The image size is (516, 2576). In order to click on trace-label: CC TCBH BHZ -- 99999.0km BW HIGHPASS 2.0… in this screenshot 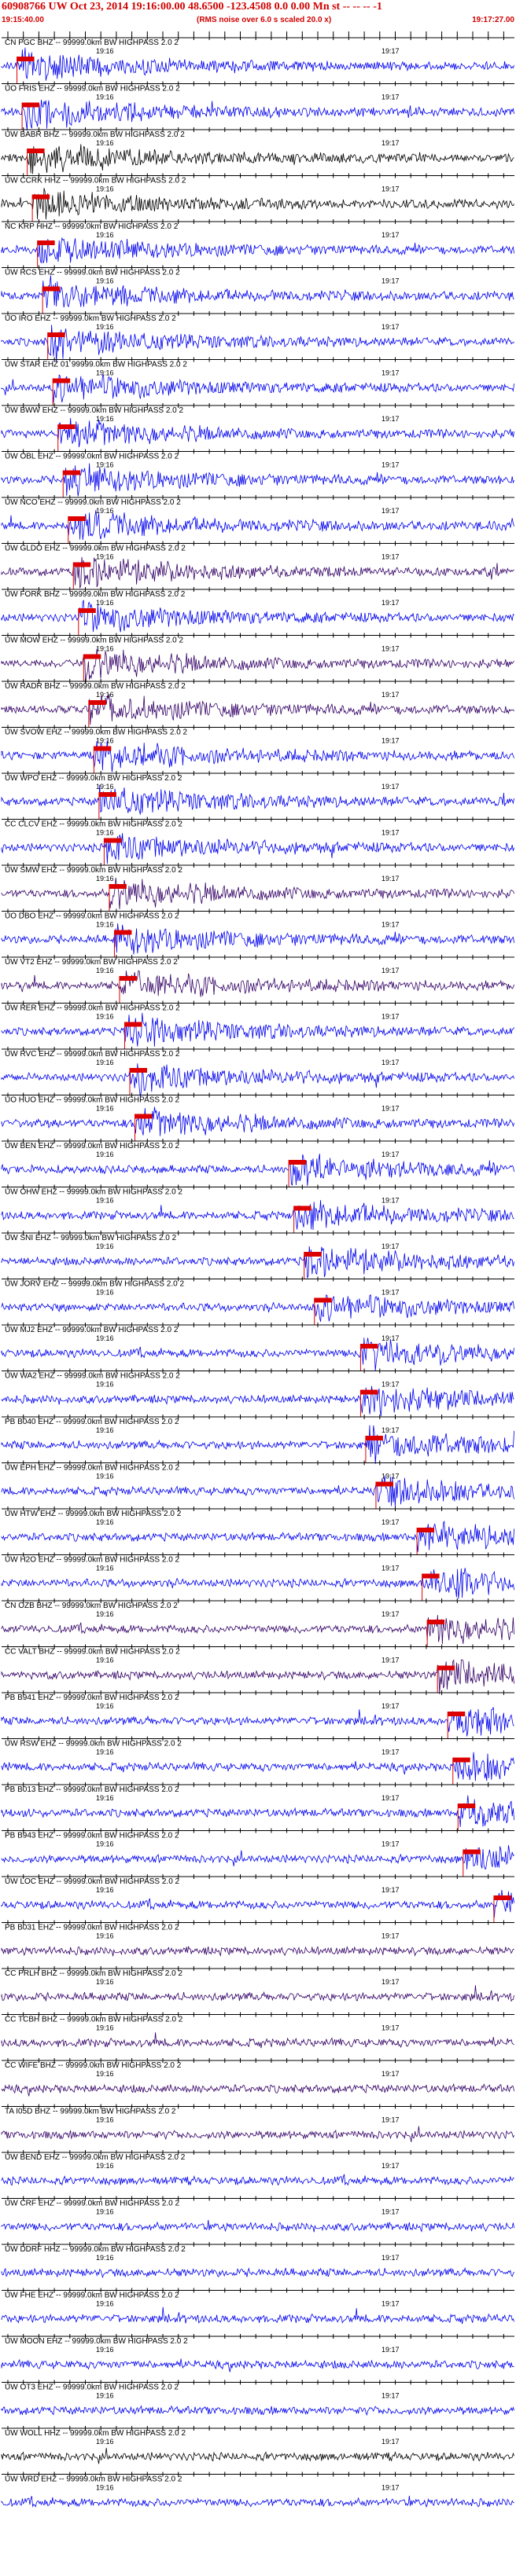, I will do `click(94, 2020)`.